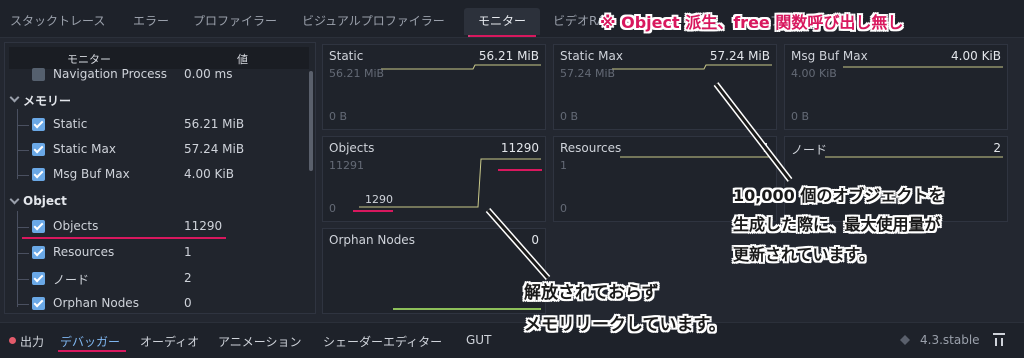 This screenshot has height=358, width=1024. What do you see at coordinates (837, 224) in the screenshot?
I see `annotation-note1-line2: 生成した際に、最大使用量が` at bounding box center [837, 224].